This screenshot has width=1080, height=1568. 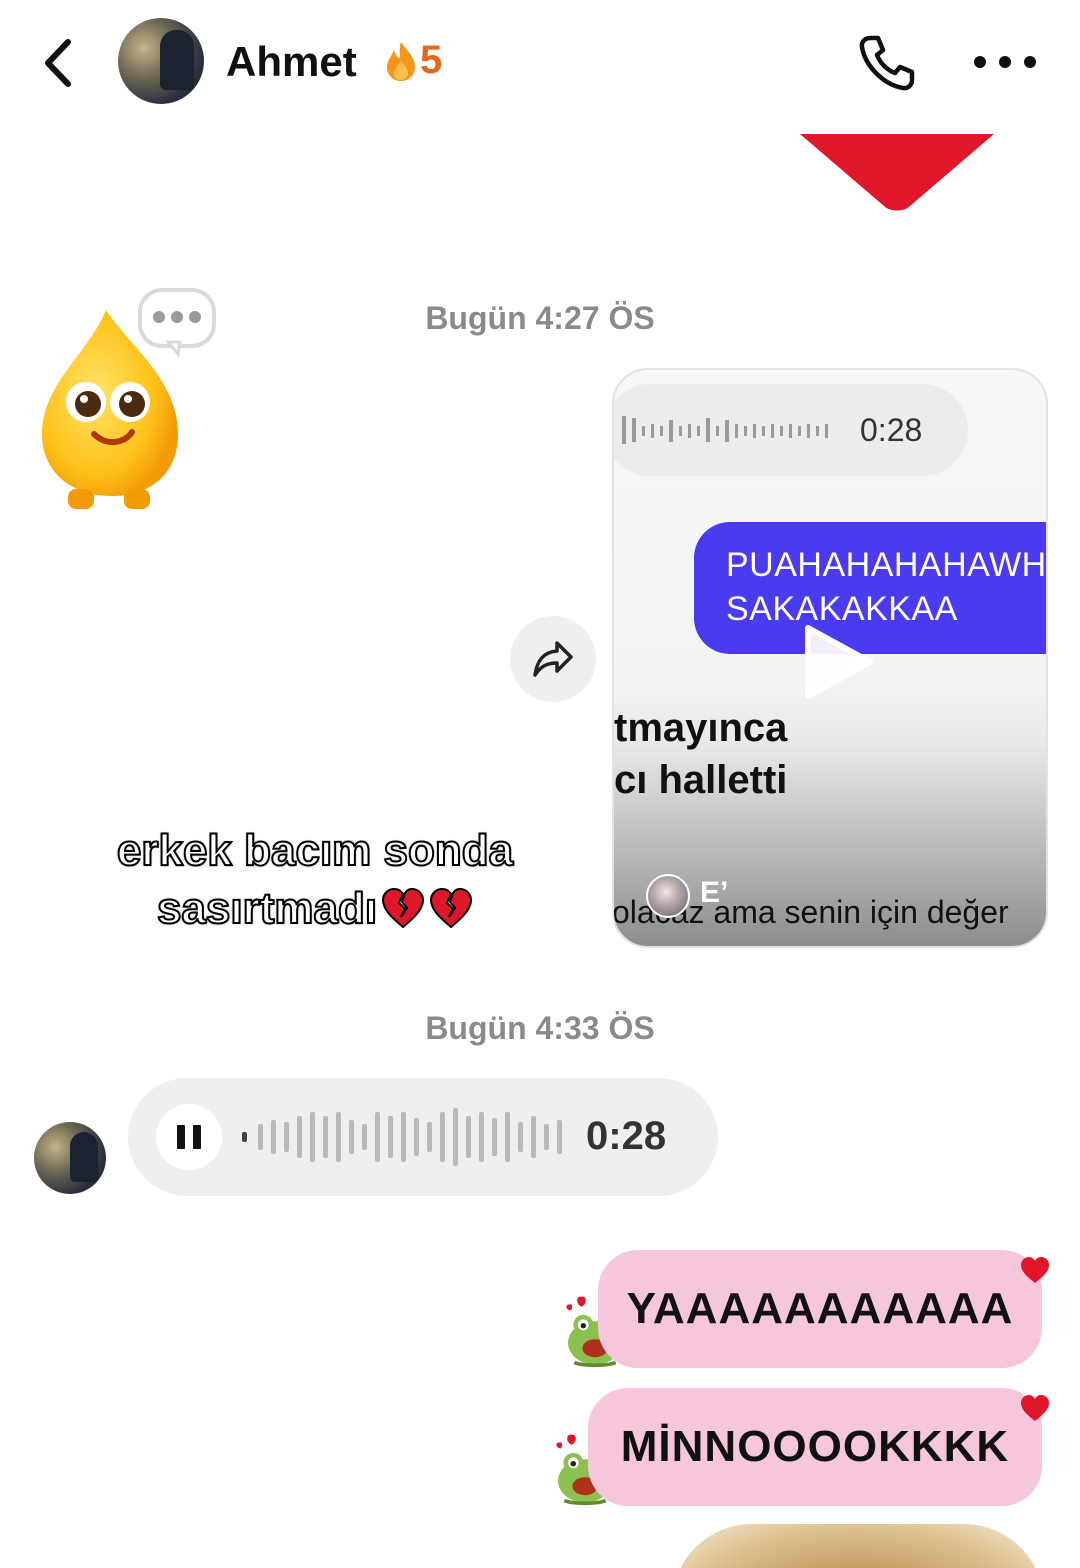 I want to click on back-button, so click(x=60, y=63).